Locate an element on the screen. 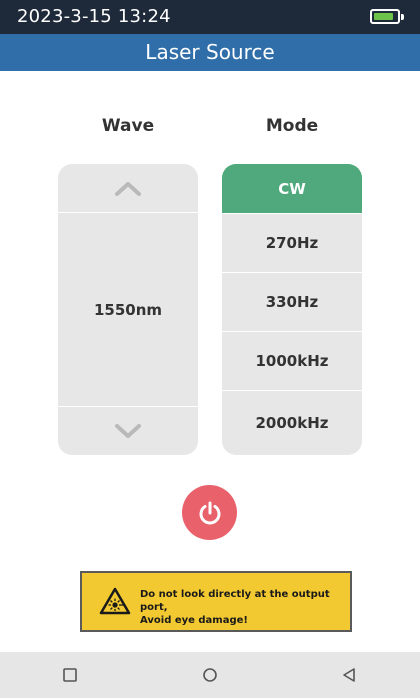 The width and height of the screenshot is (420, 698). wave-down-button is located at coordinates (128, 430).